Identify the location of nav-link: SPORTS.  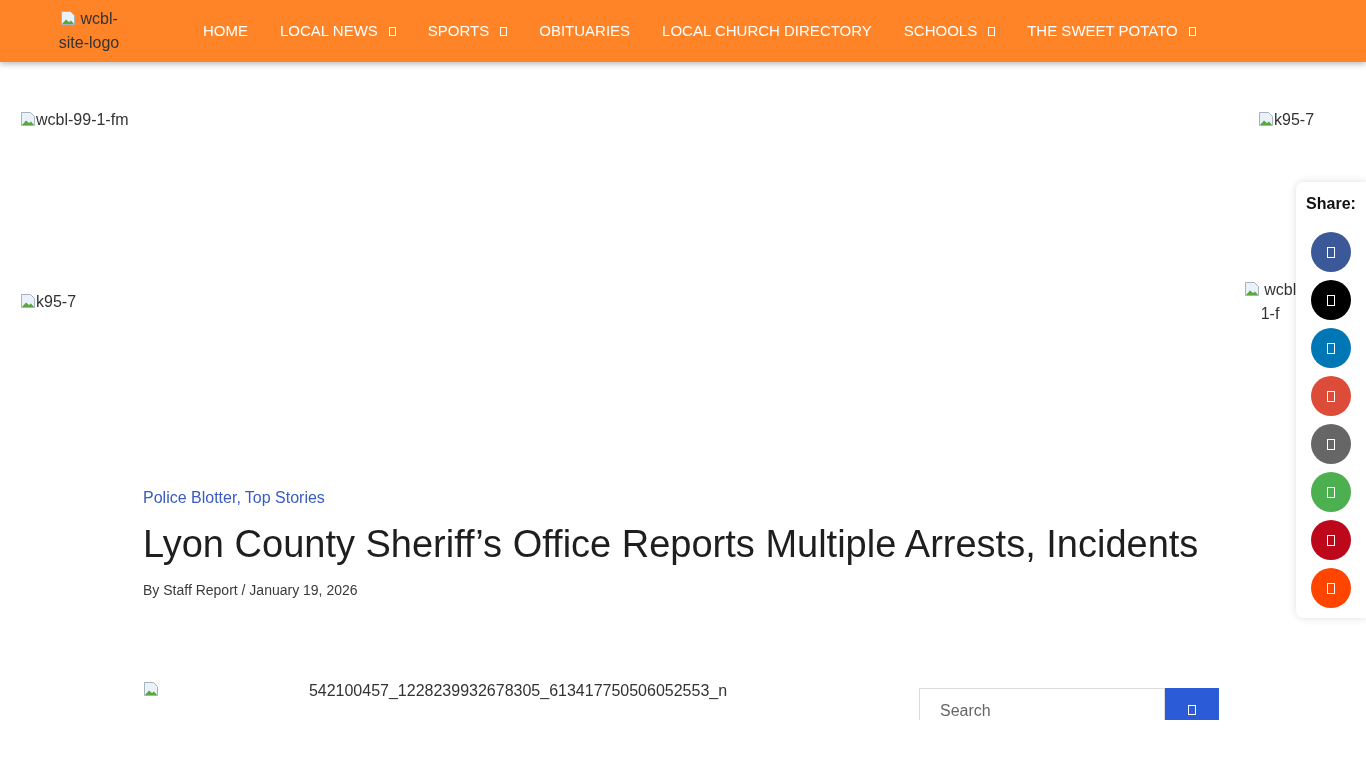
(467, 31).